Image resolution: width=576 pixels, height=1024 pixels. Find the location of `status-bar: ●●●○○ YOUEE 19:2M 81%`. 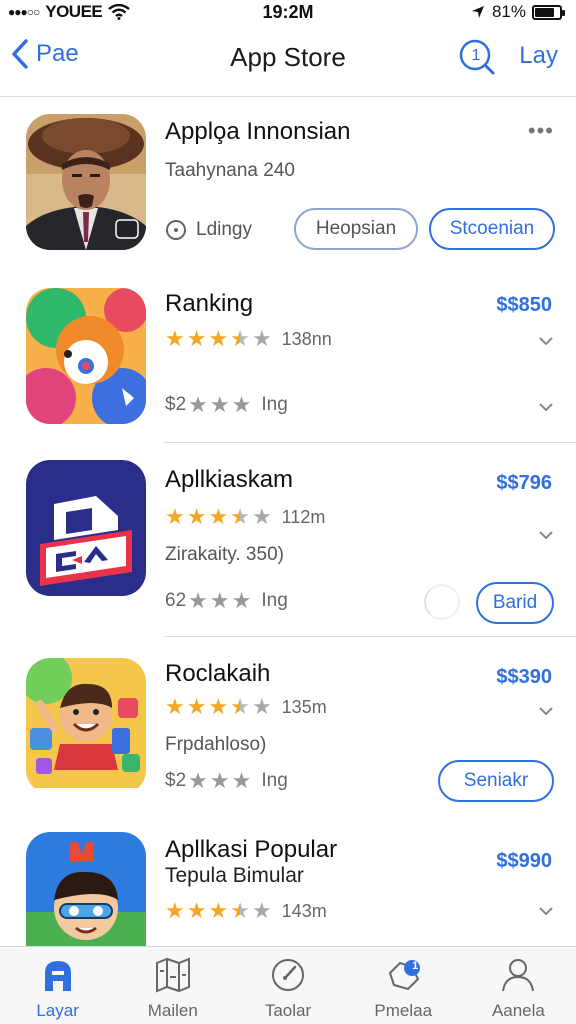

status-bar: ●●●○○ YOUEE 19:2M 81% is located at coordinates (288, 13).